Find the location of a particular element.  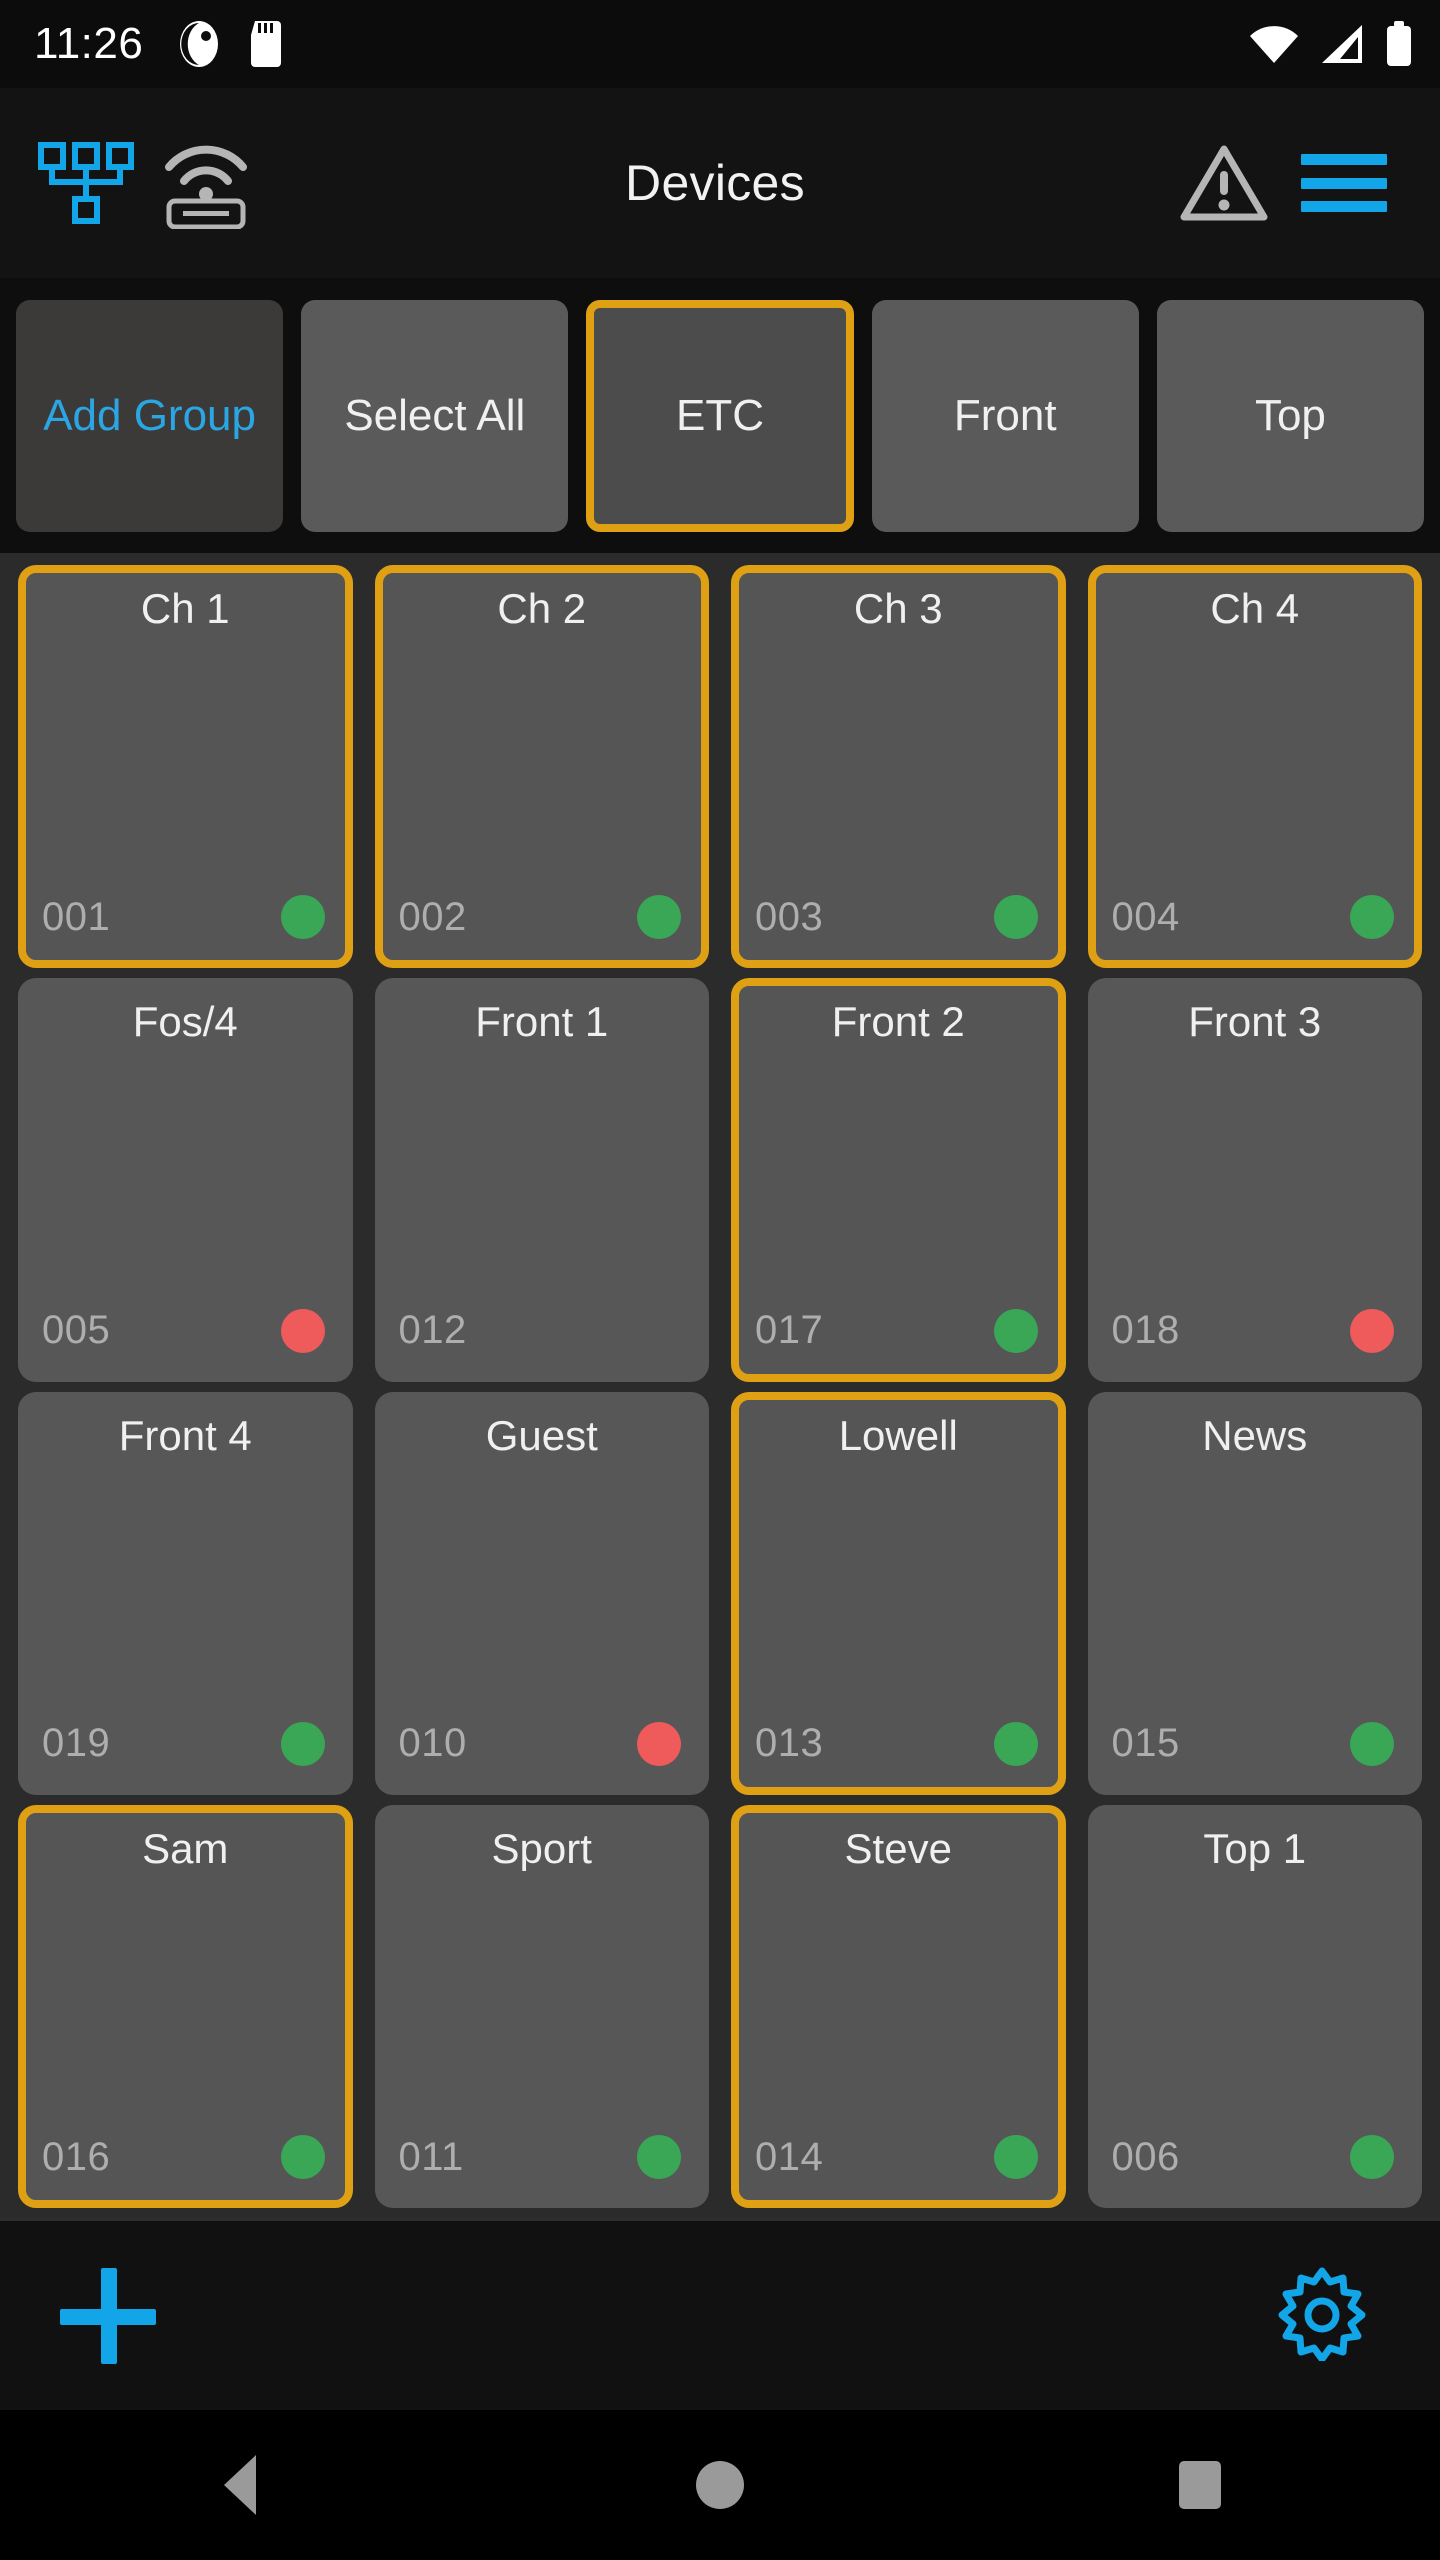

battery-icon is located at coordinates (1399, 43).